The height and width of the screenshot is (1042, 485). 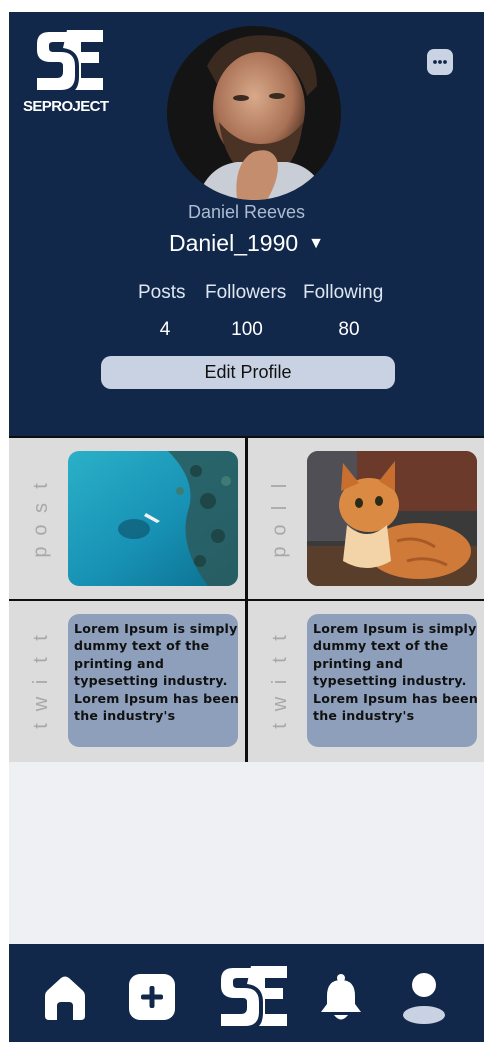 What do you see at coordinates (66, 106) in the screenshot?
I see `brand-text: SEPROJECT` at bounding box center [66, 106].